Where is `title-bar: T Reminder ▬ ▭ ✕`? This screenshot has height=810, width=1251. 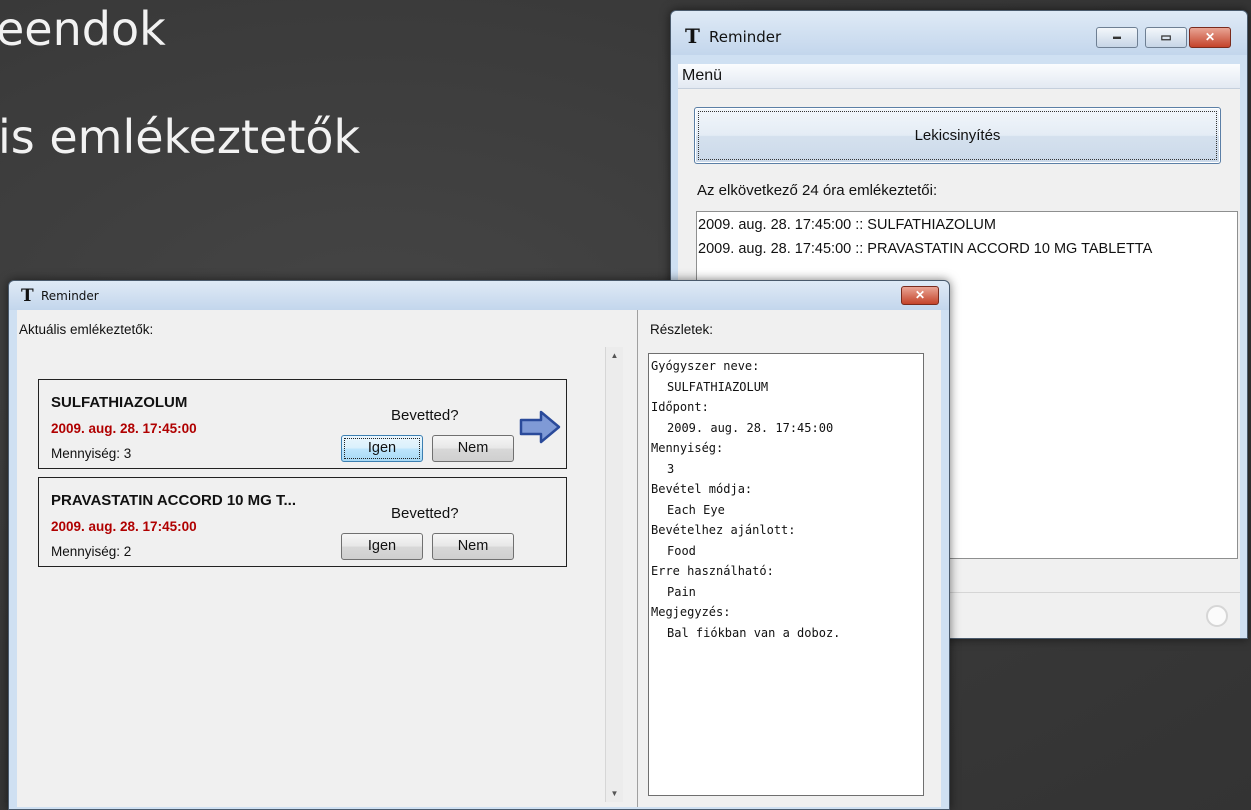 title-bar: T Reminder ▬ ▭ ✕ is located at coordinates (959, 33).